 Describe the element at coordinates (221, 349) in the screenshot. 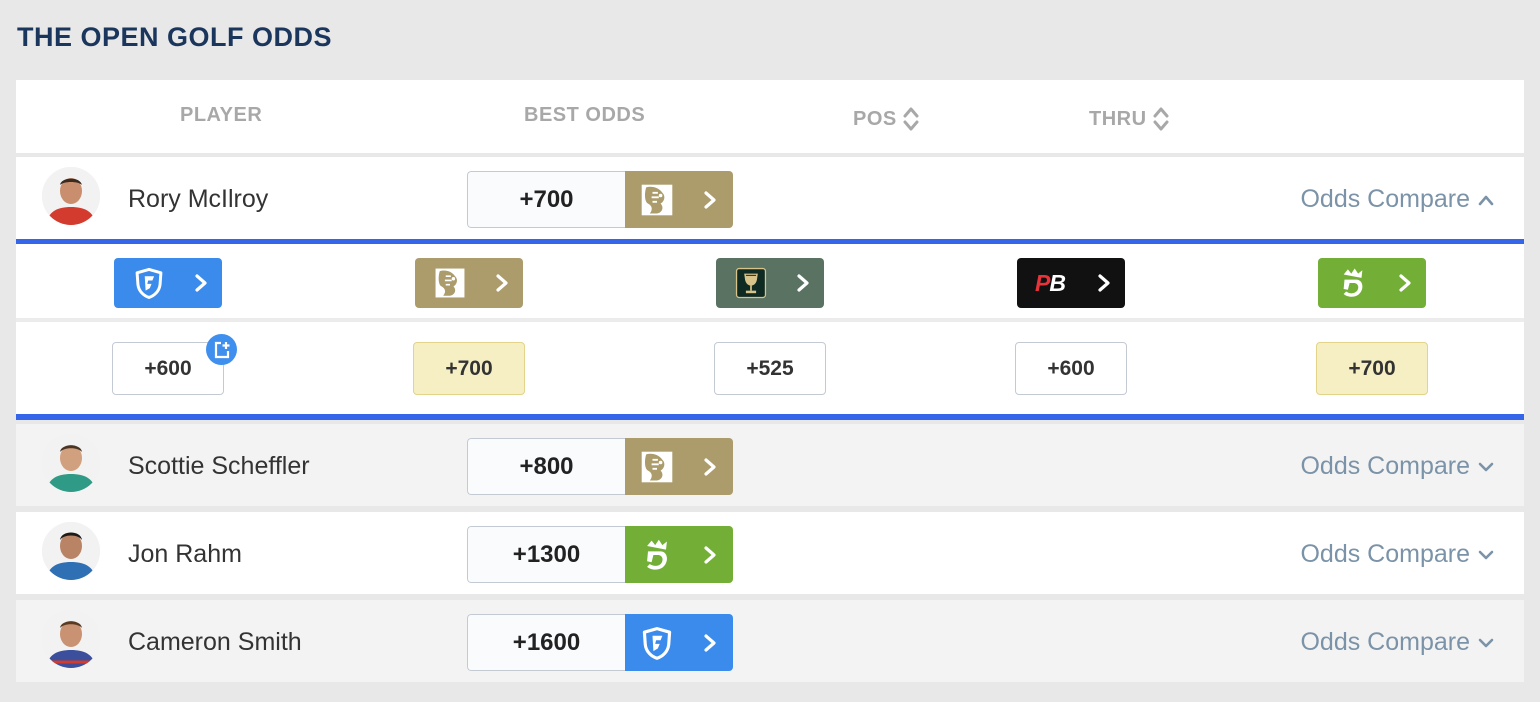

I see `add-to-betslip-icon` at that location.